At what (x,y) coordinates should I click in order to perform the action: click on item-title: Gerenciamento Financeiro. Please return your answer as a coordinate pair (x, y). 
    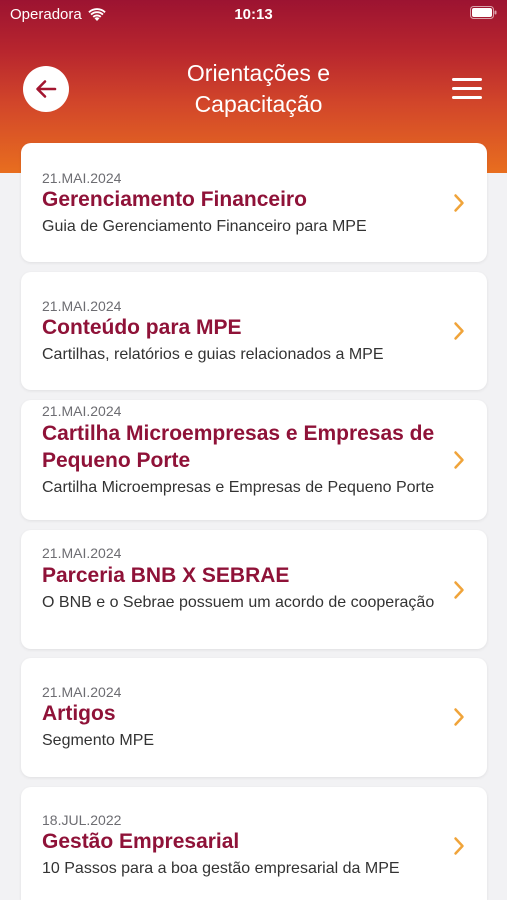
    Looking at the image, I should click on (174, 199).